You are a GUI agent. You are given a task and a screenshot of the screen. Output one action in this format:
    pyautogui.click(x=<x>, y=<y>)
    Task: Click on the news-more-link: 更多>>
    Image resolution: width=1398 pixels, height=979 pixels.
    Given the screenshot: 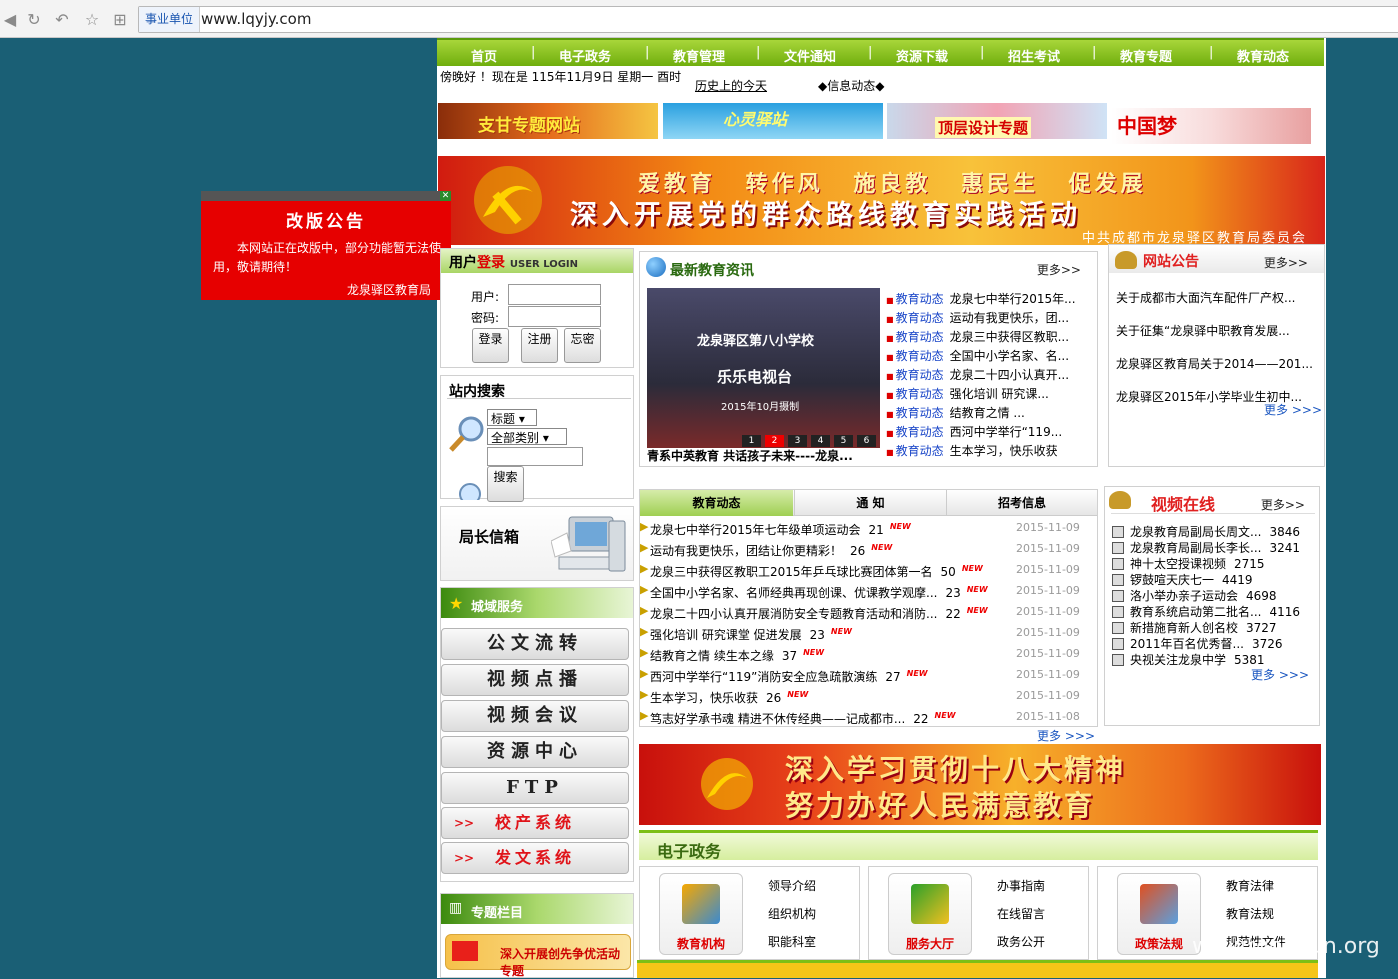 What is the action you would take?
    pyautogui.click(x=1059, y=269)
    